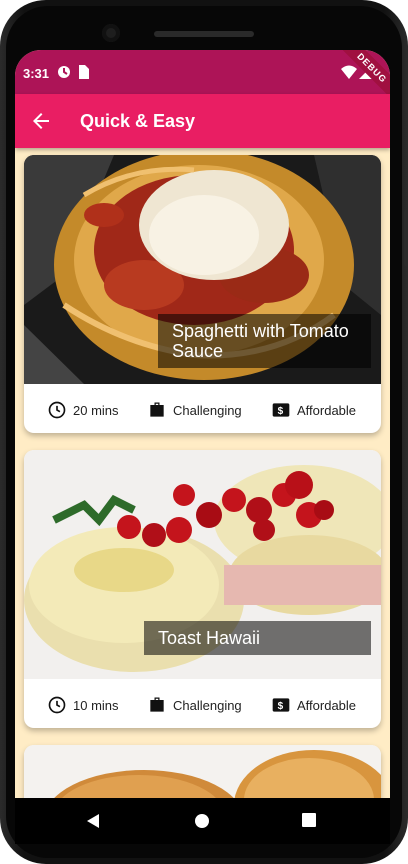 The height and width of the screenshot is (864, 408). What do you see at coordinates (406, 238) in the screenshot?
I see `side-button` at bounding box center [406, 238].